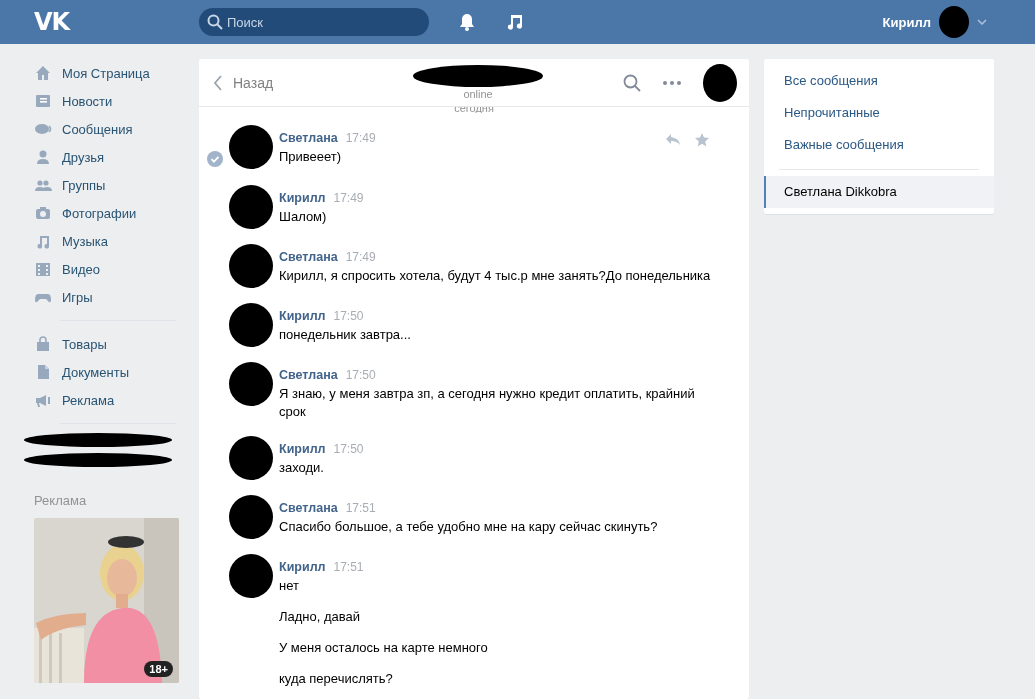  What do you see at coordinates (74, 400) in the screenshot?
I see `nav-item: Реклама` at bounding box center [74, 400].